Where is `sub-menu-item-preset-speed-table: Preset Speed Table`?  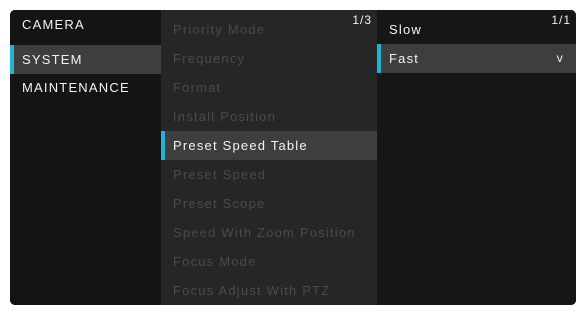 sub-menu-item-preset-speed-table: Preset Speed Table is located at coordinates (269, 145).